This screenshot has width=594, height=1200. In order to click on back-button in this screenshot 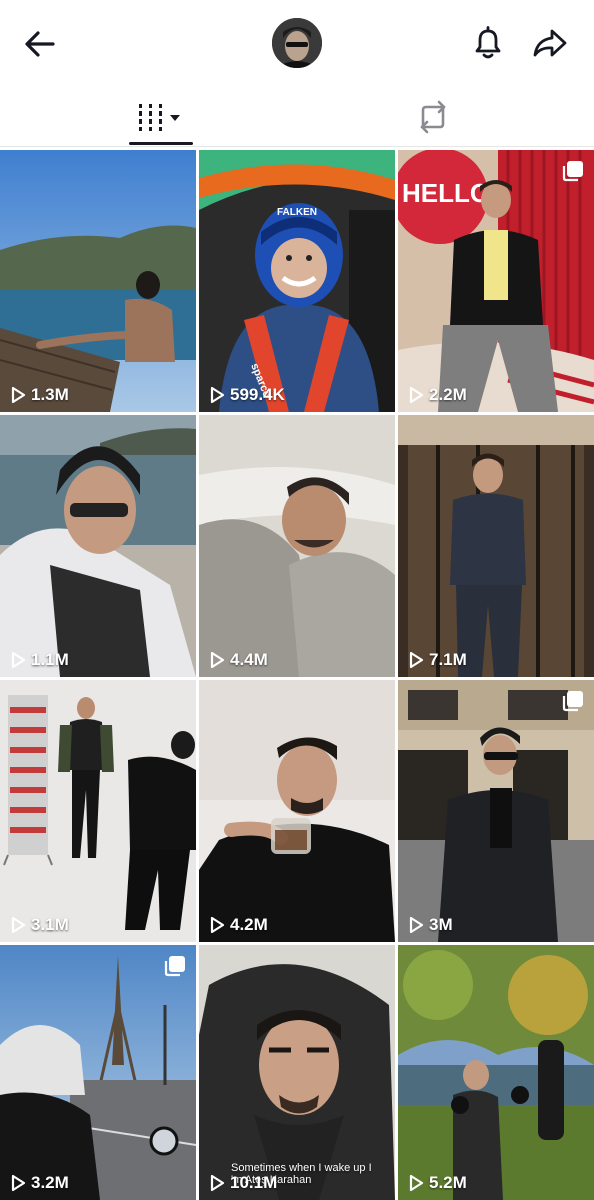, I will do `click(40, 44)`.